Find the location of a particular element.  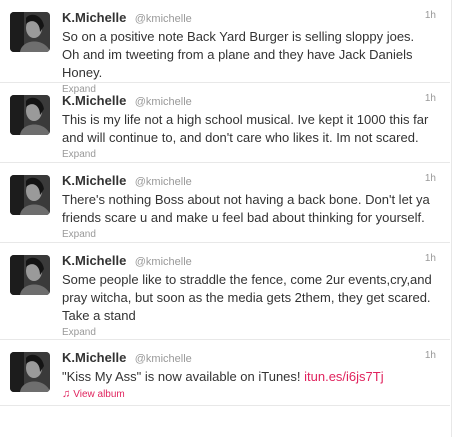

itunes-link: itun.es/i6js7Tj is located at coordinates (343, 376).